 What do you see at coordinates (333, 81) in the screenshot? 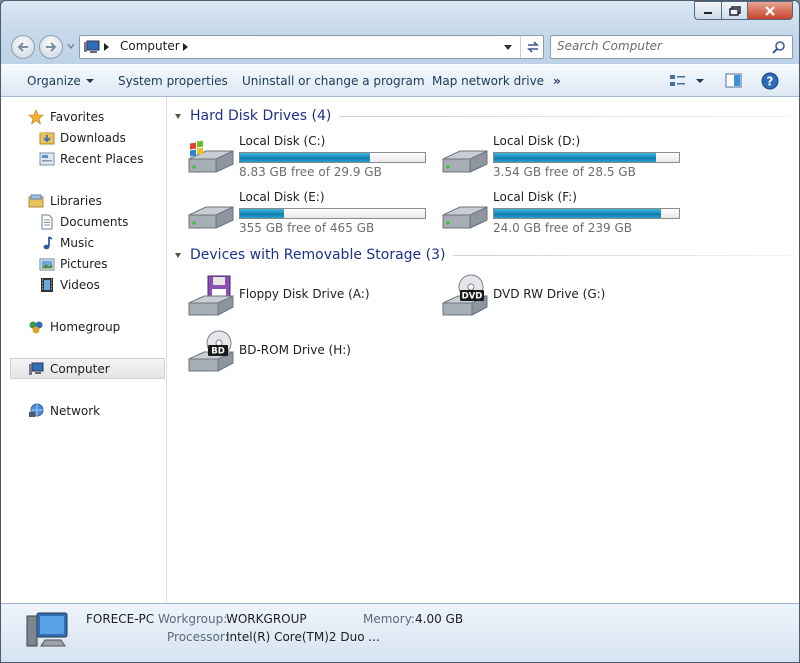
I see `uninstall-program-button: Uninstall or change a program` at bounding box center [333, 81].